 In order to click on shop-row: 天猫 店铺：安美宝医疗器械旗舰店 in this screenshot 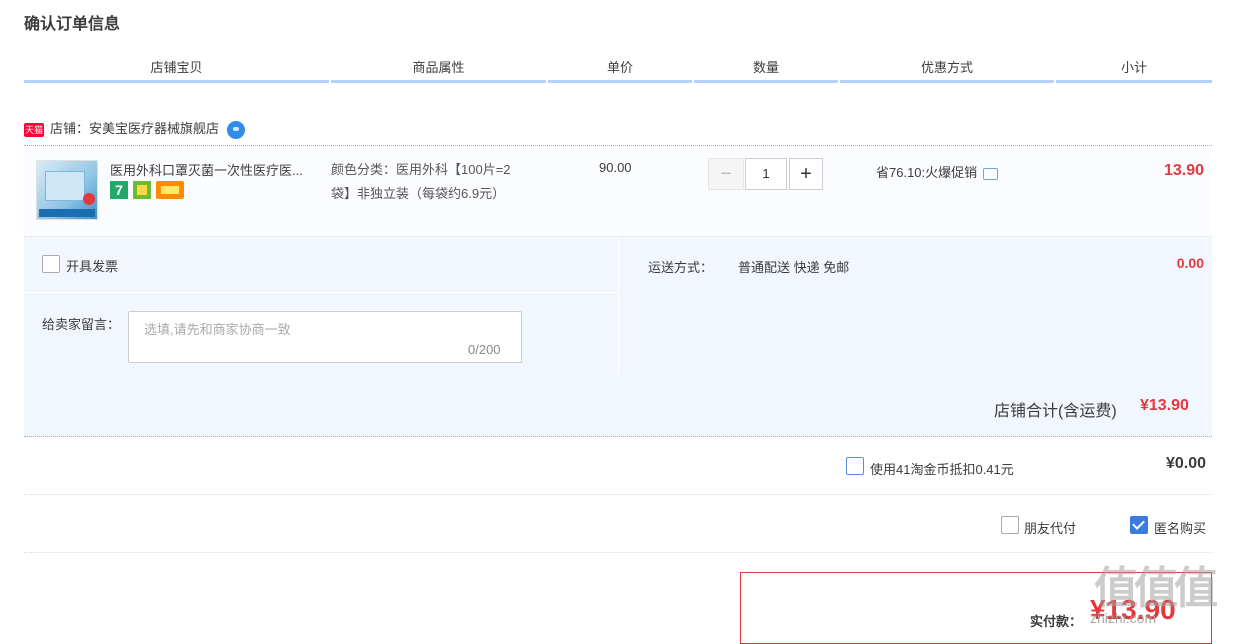, I will do `click(135, 129)`.